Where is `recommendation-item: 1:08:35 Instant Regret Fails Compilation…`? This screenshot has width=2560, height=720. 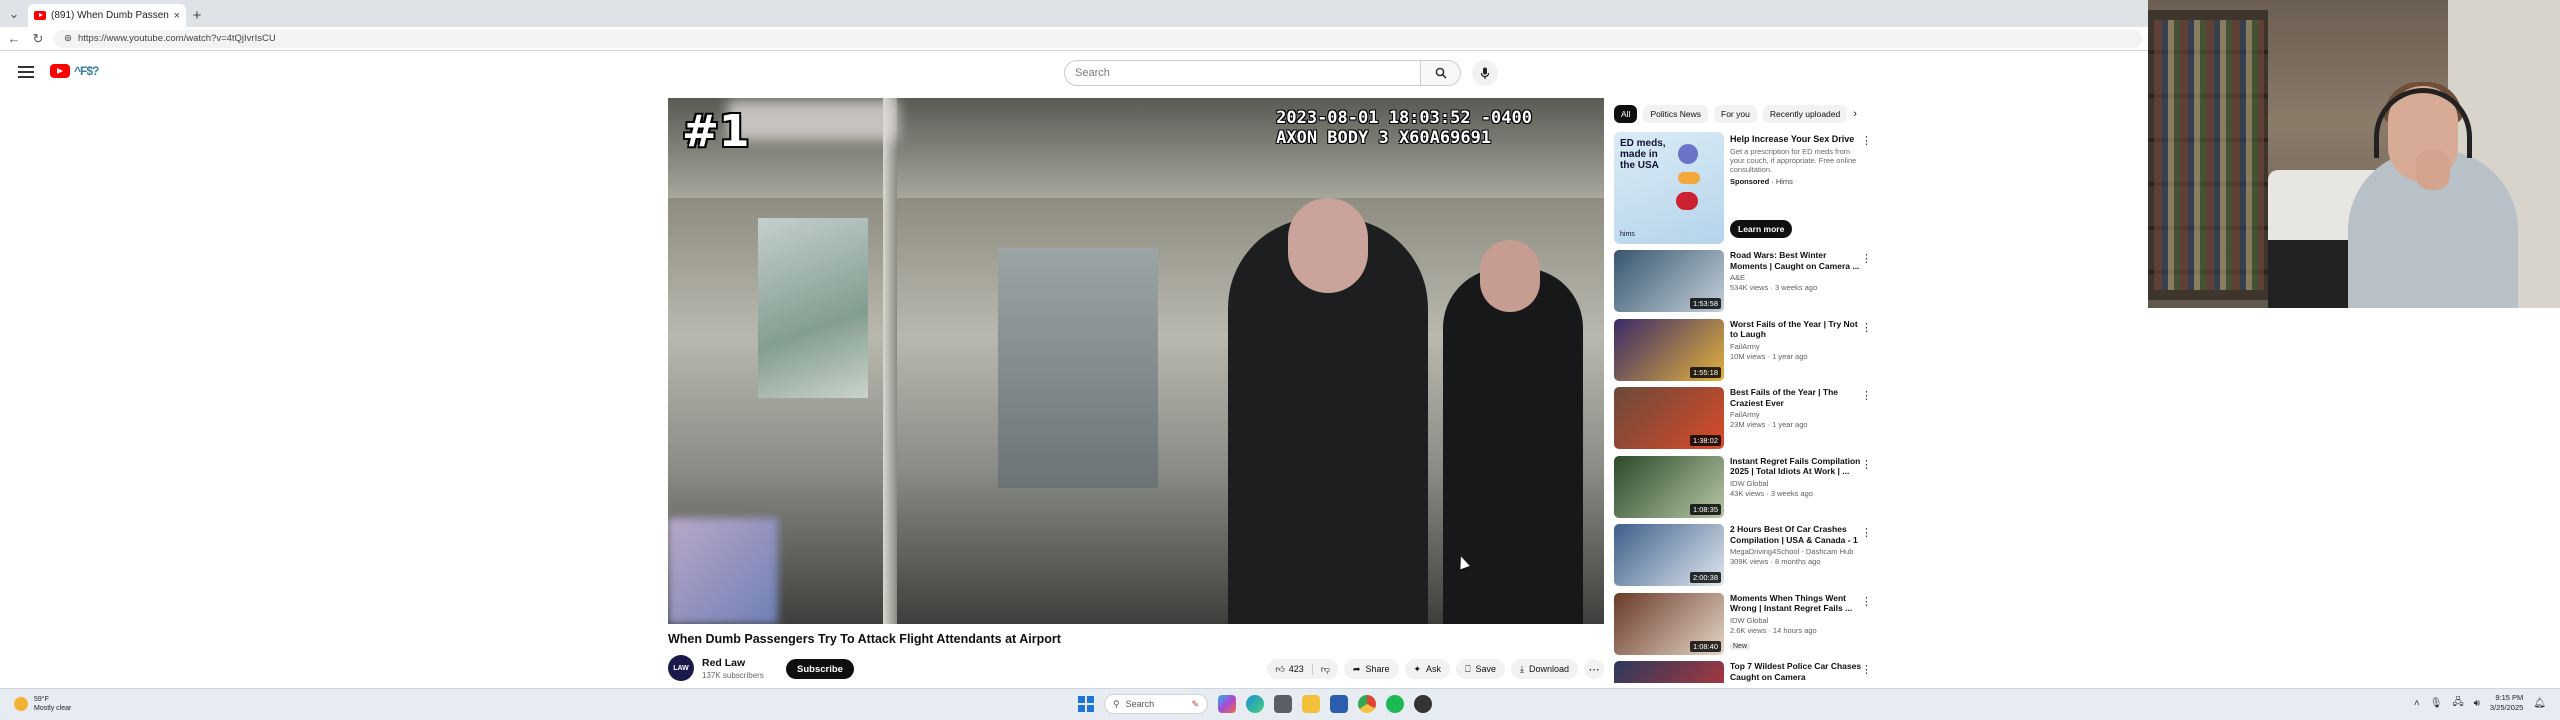 recommendation-item: 1:08:35 Instant Regret Fails Compilation… is located at coordinates (1745, 489).